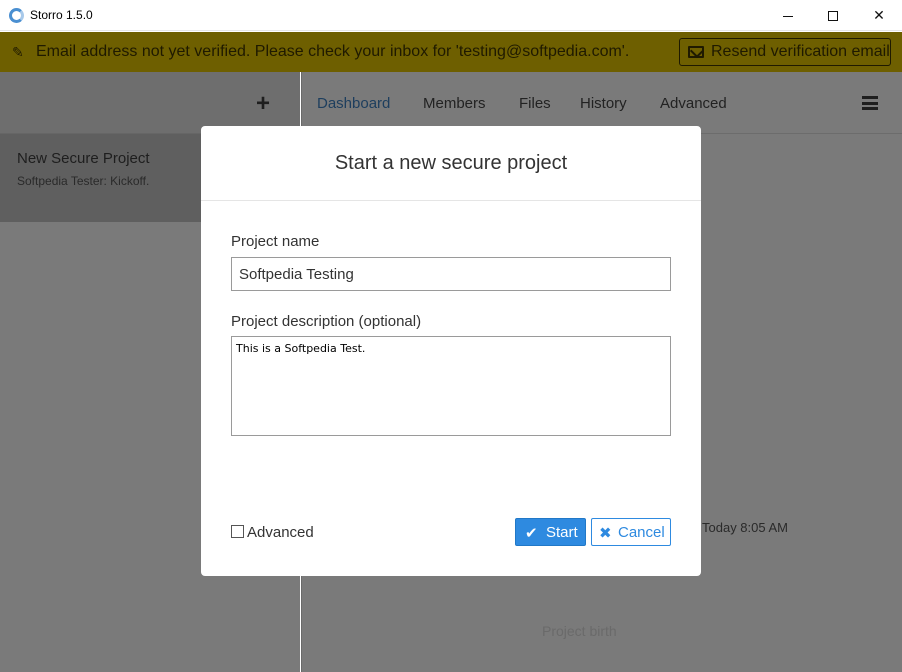 Image resolution: width=902 pixels, height=672 pixels. I want to click on maximize-button, so click(833, 15).